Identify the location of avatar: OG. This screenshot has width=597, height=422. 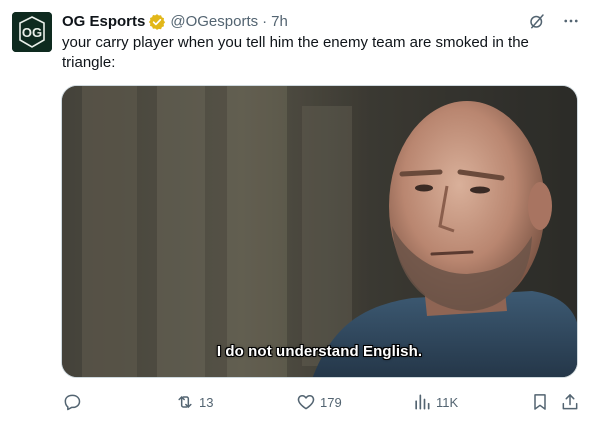
(32, 32).